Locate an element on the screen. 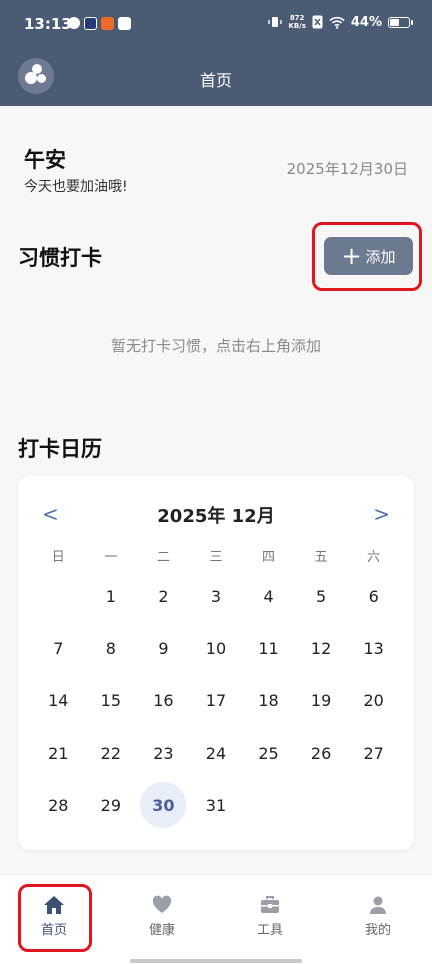  calendar-day-number: 26 is located at coordinates (321, 753).